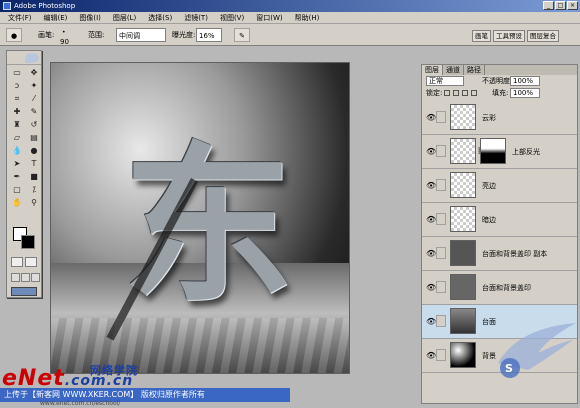 The image size is (580, 408). Describe the element at coordinates (34, 151) in the screenshot. I see `dodge-tool-icon: ●` at that location.